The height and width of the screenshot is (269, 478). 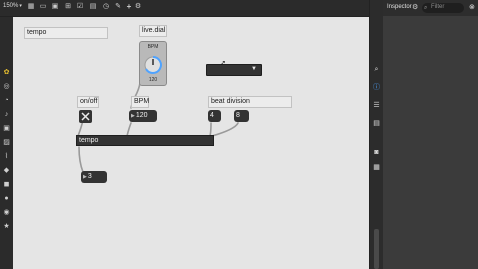 What do you see at coordinates (153, 47) in the screenshot?
I see `dial-label: BPM` at bounding box center [153, 47].